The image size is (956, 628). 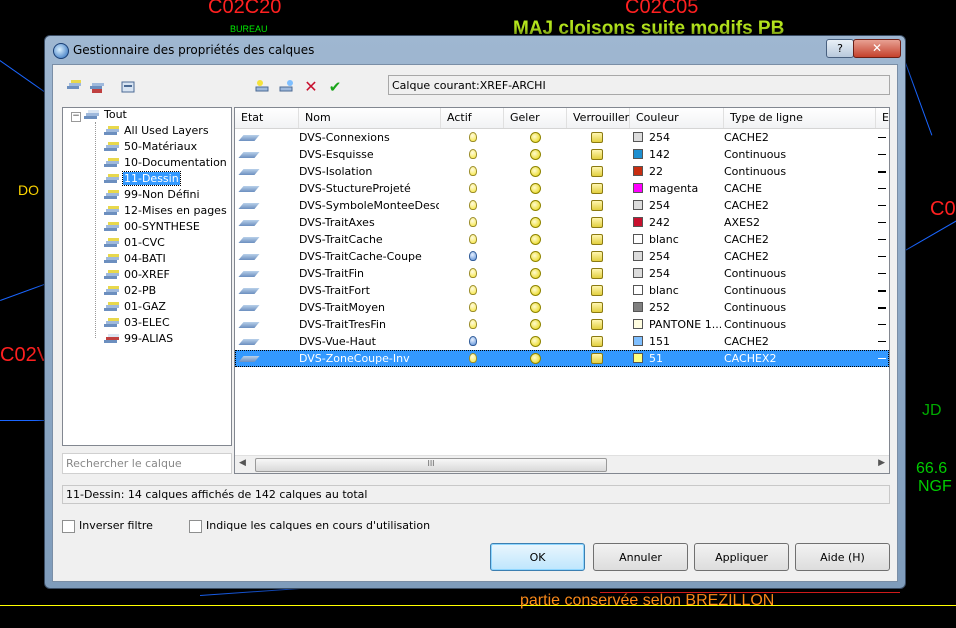 What do you see at coordinates (369, 239) in the screenshot?
I see `layer-name: DVS-TraitCache` at bounding box center [369, 239].